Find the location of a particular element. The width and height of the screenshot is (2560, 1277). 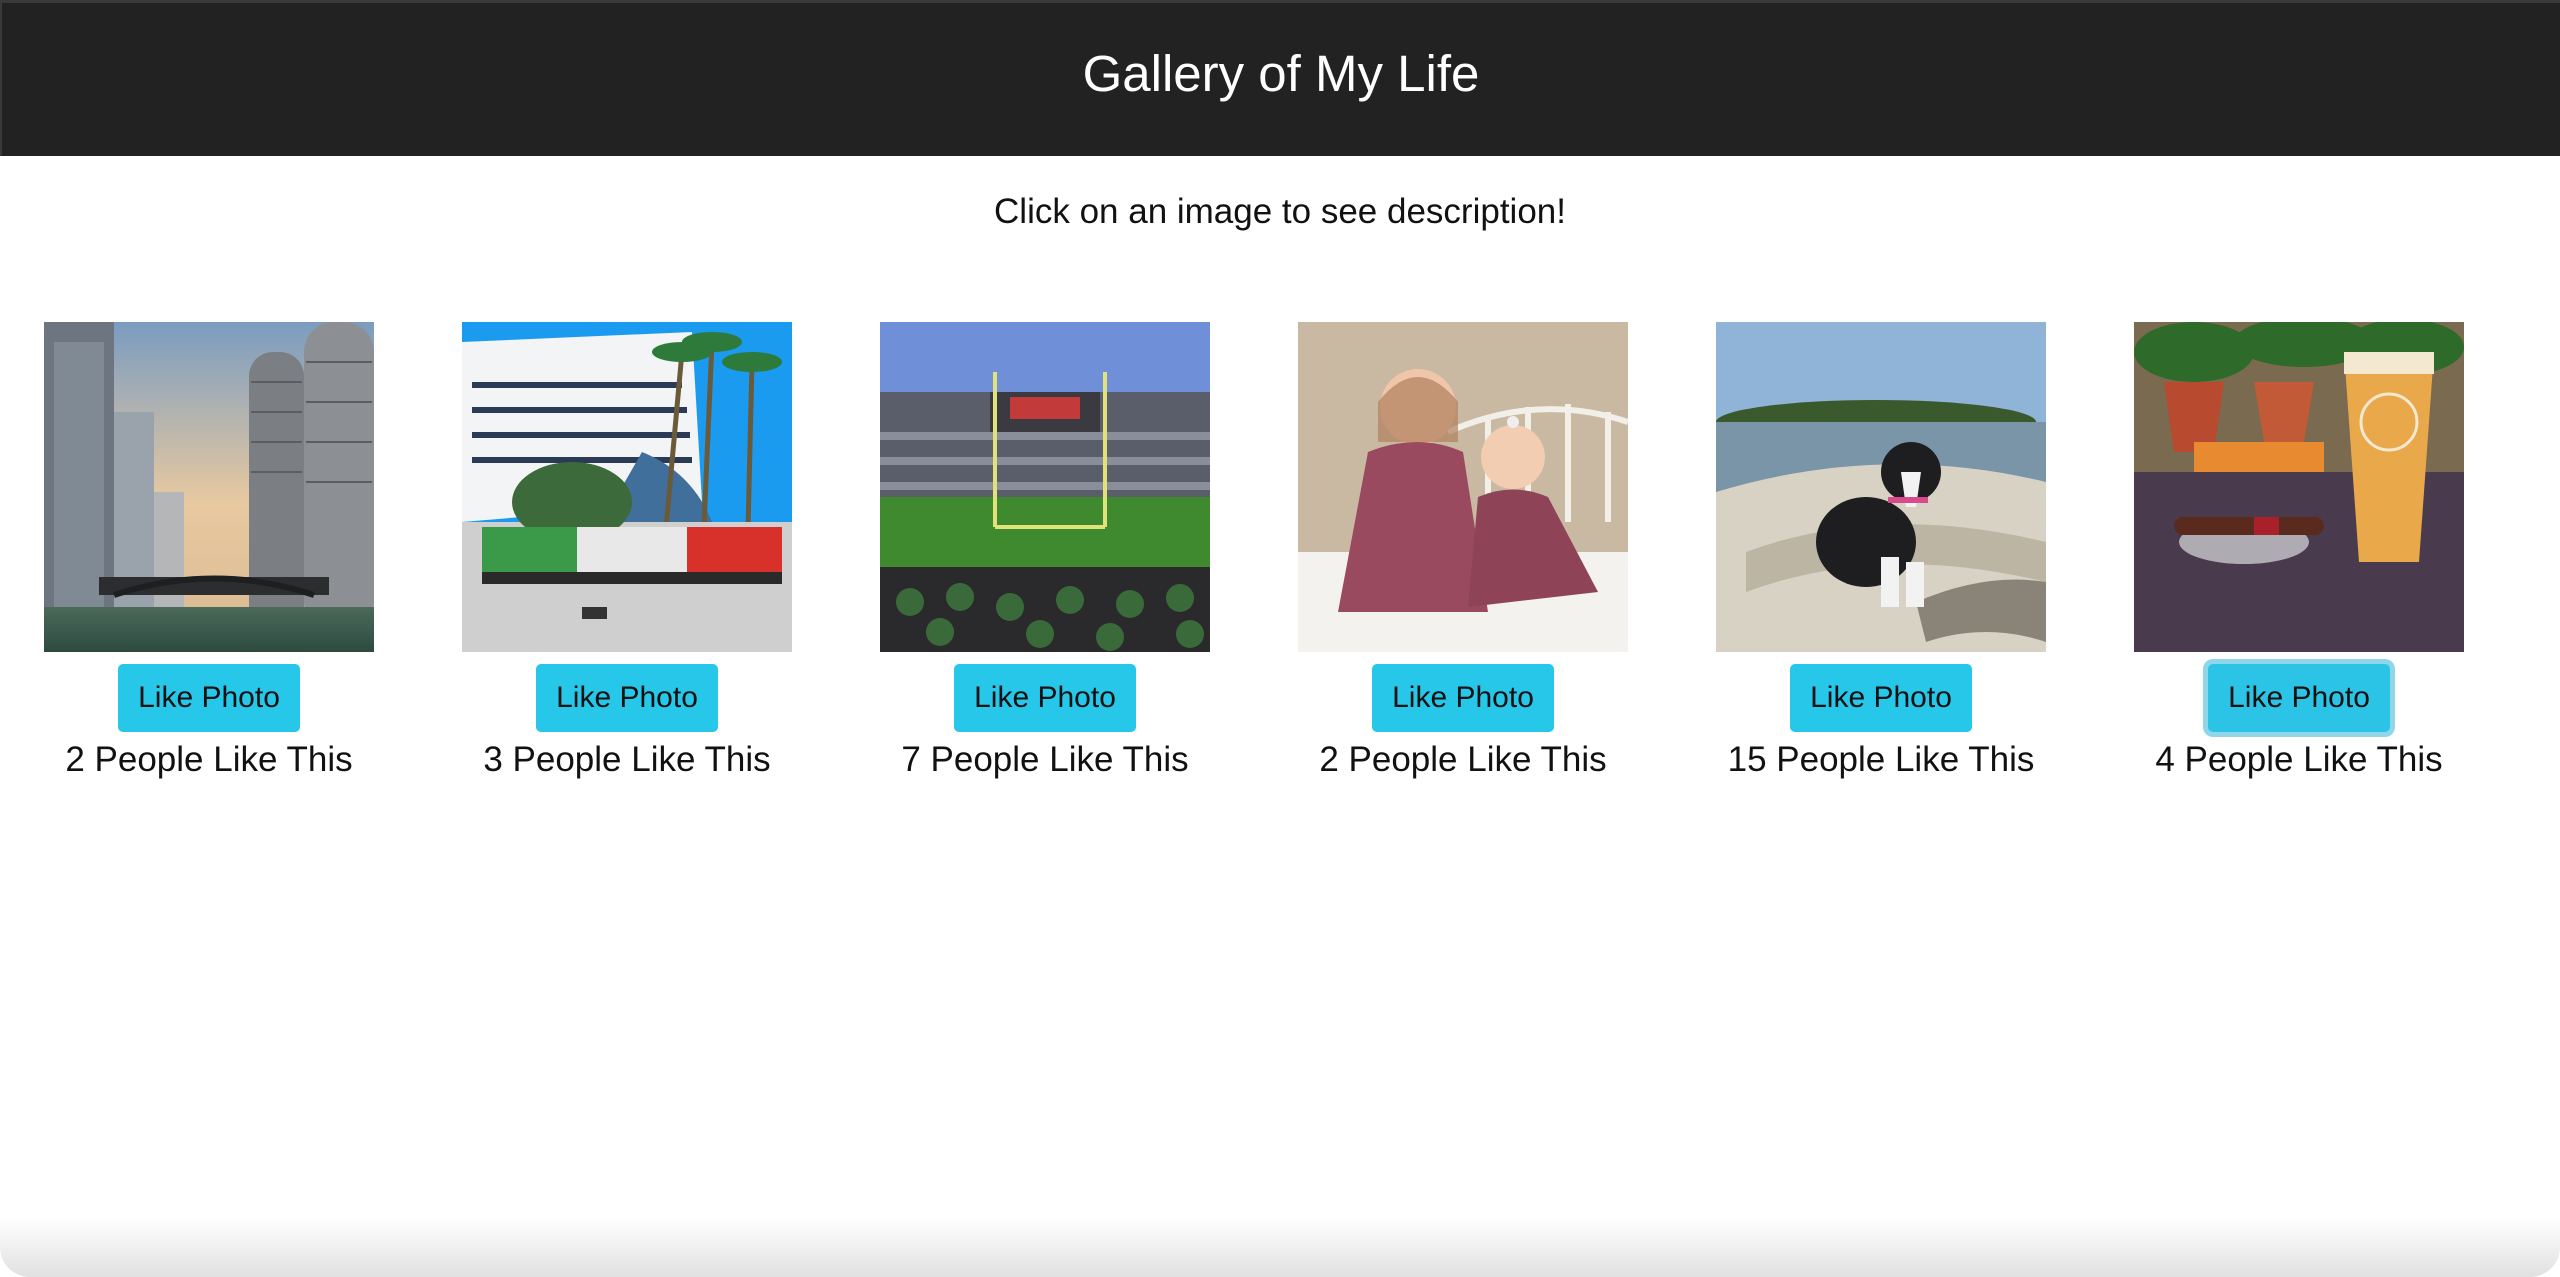

photo-dog-on-boat is located at coordinates (1881, 487).